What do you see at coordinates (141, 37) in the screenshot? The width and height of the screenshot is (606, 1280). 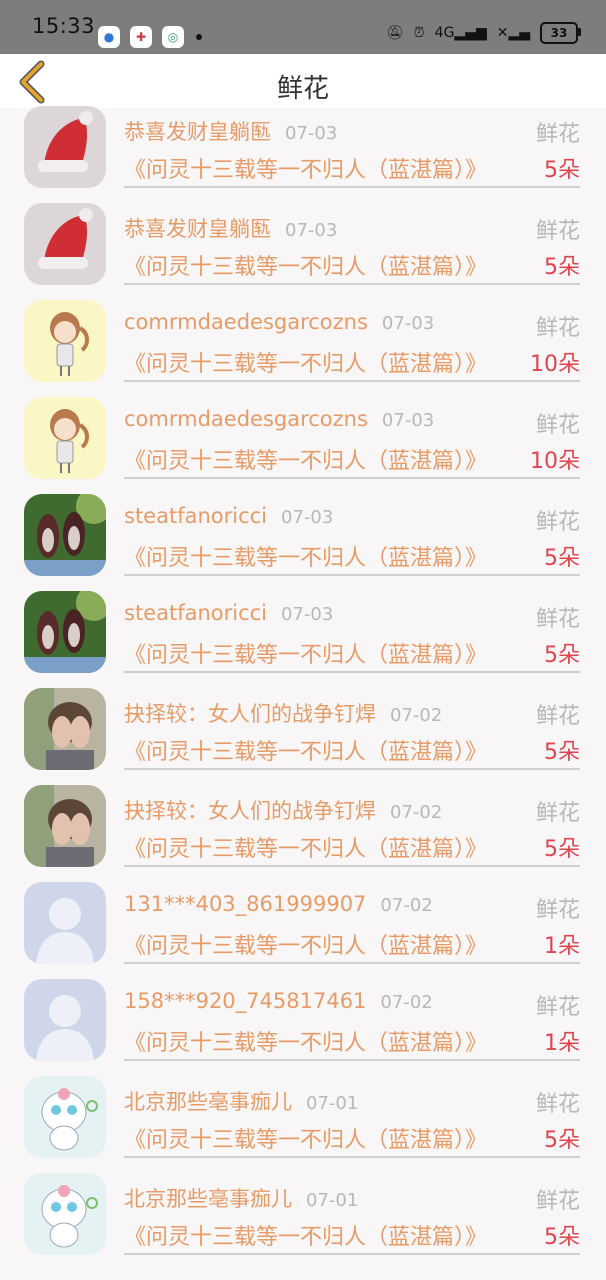 I see `app-notification-icon-2: ✚` at bounding box center [141, 37].